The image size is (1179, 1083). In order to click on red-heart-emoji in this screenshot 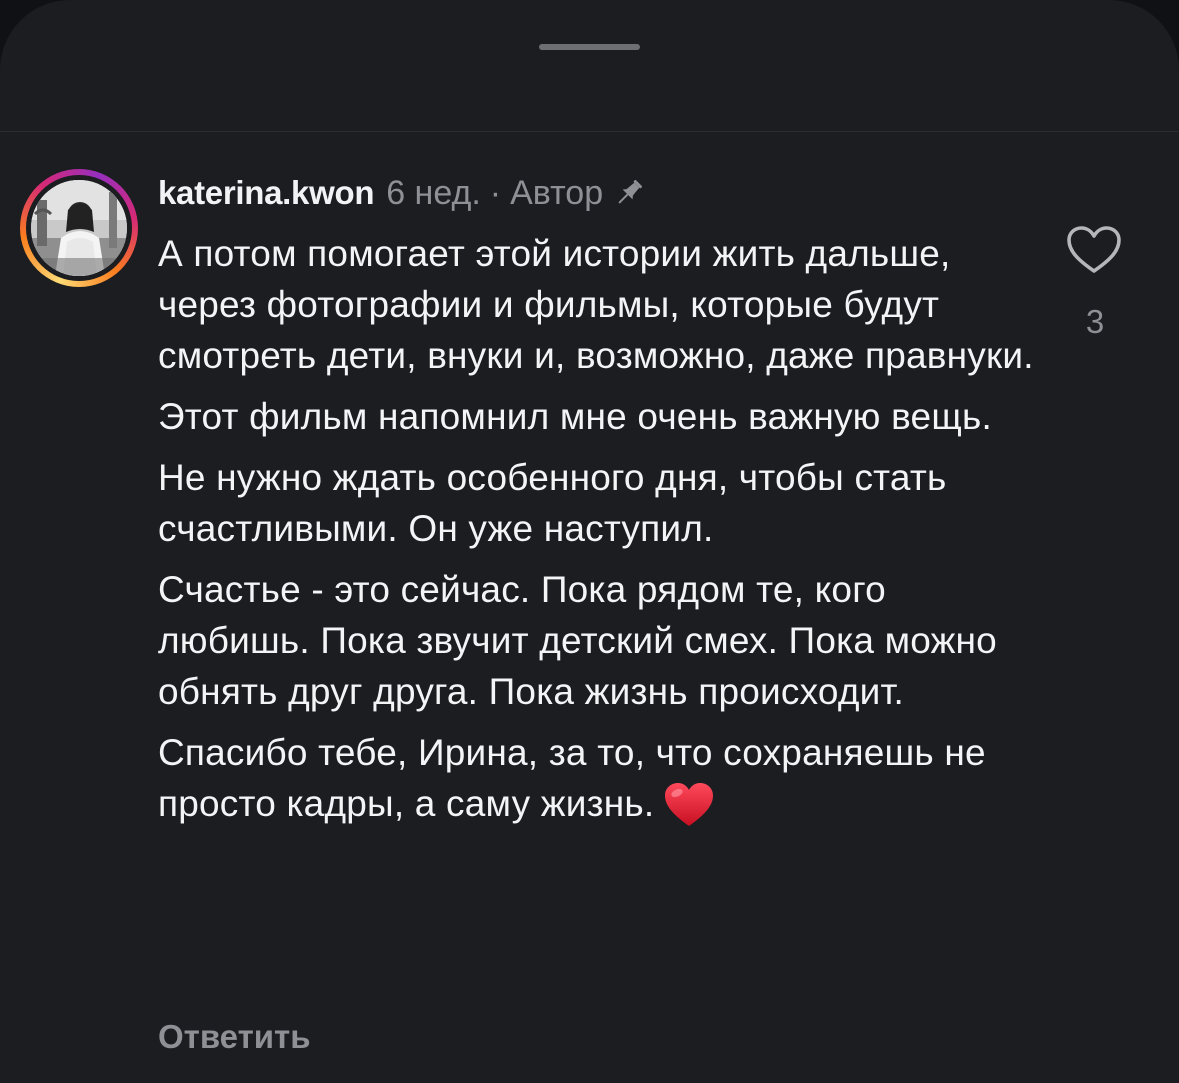, I will do `click(689, 805)`.